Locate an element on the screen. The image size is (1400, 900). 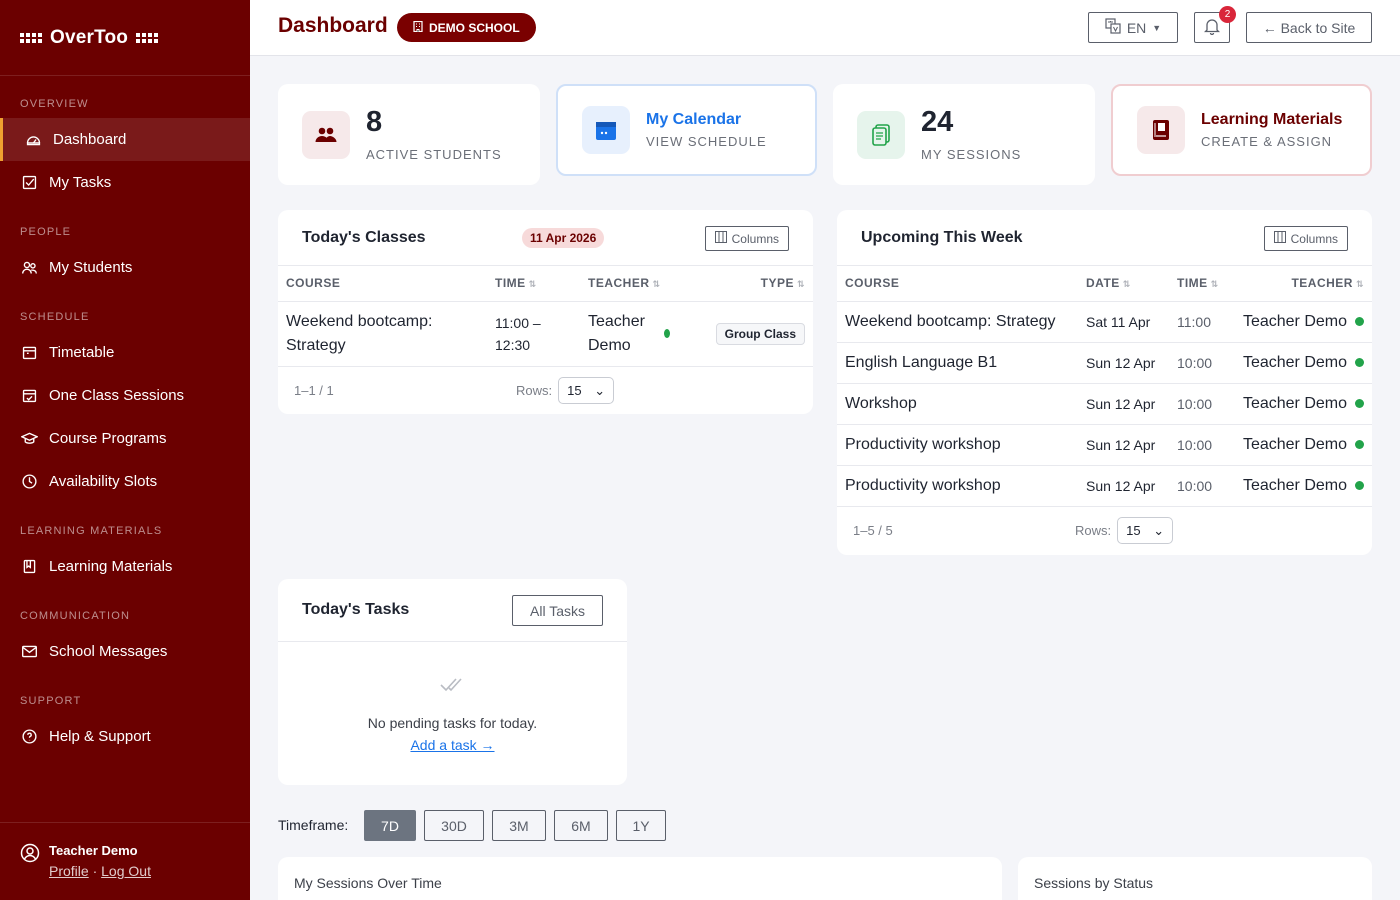
logo: OverToo is located at coordinates (89, 38).